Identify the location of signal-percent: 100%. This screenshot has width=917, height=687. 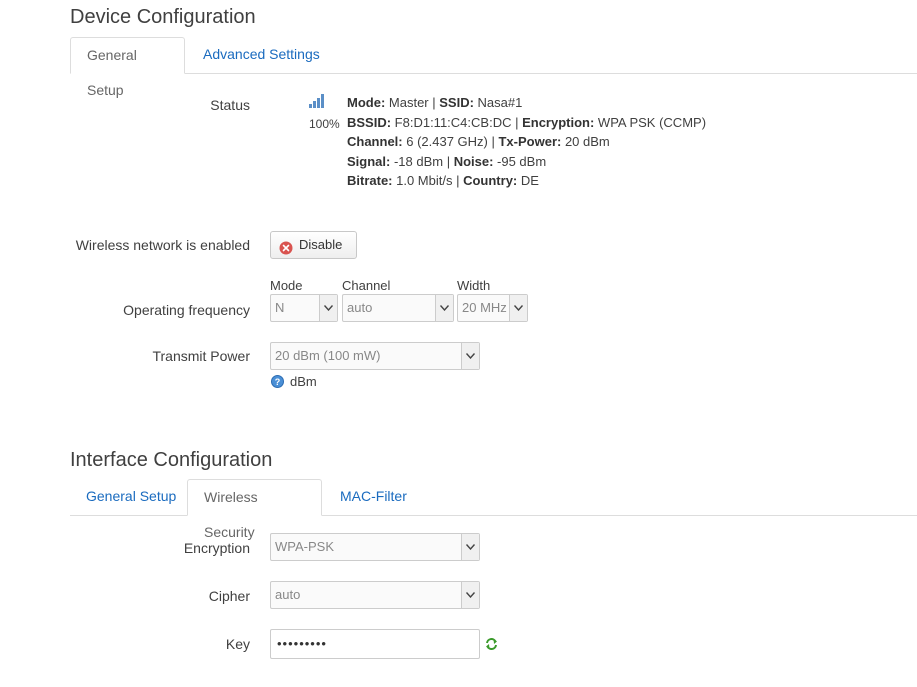
(324, 124).